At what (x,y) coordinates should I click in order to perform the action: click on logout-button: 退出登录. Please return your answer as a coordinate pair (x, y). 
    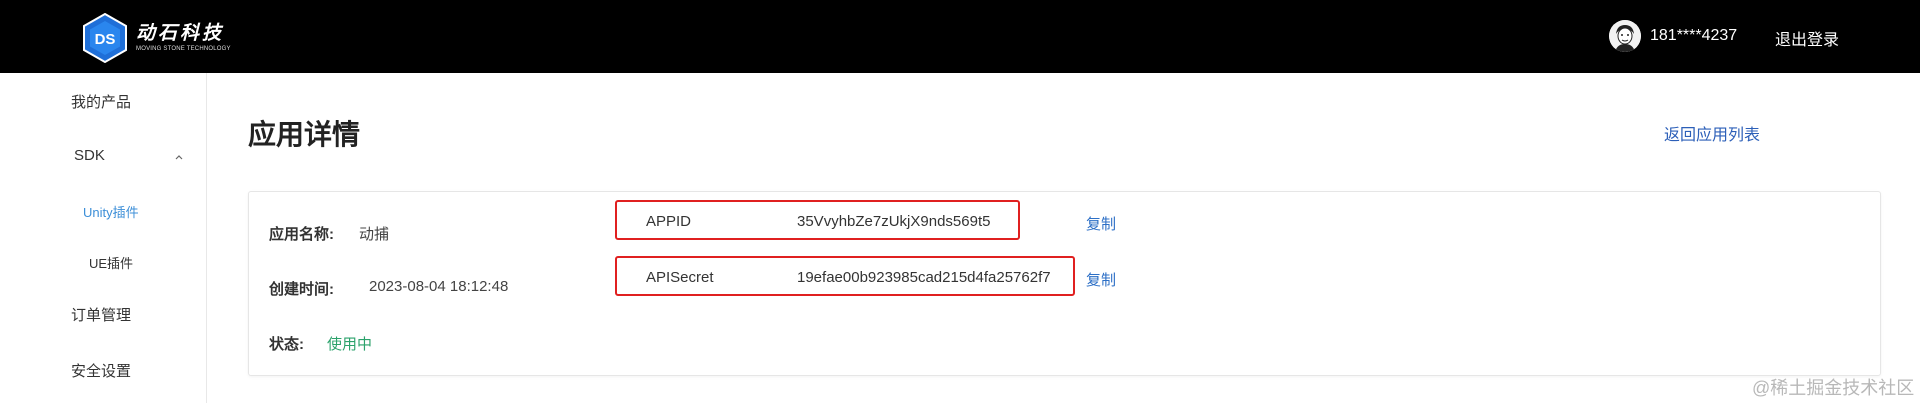
    Looking at the image, I should click on (1807, 38).